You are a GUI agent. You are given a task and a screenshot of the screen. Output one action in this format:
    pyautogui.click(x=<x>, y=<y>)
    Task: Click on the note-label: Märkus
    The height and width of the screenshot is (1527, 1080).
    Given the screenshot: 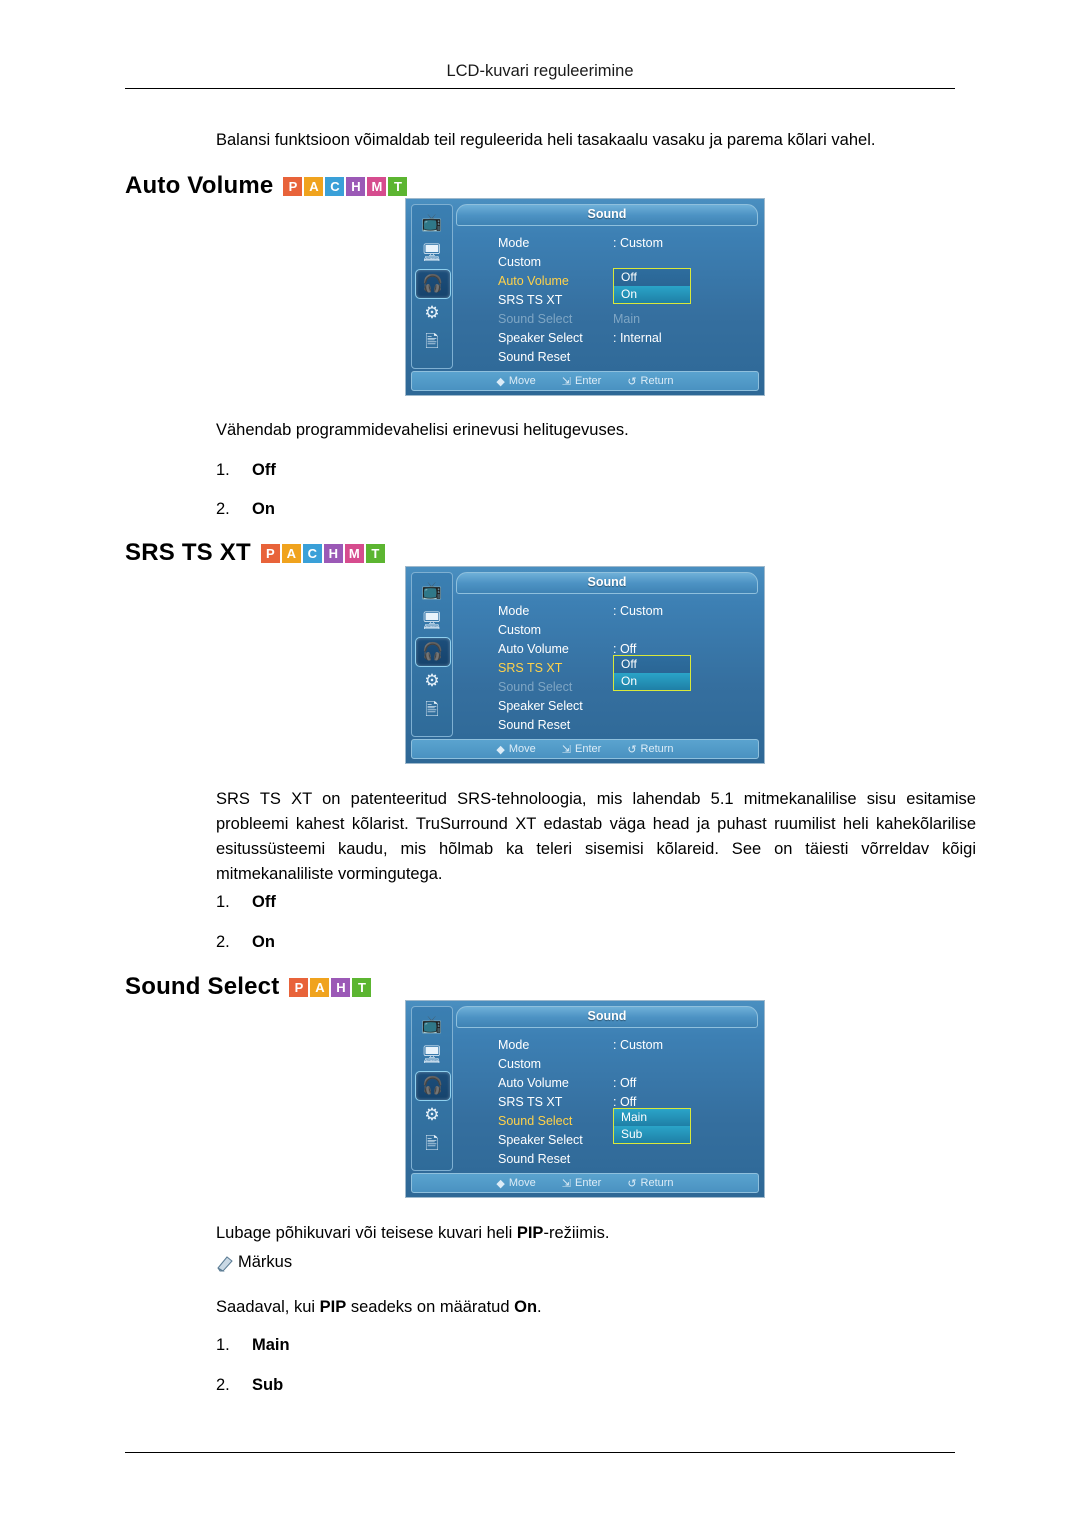 What is the action you would take?
    pyautogui.click(x=265, y=1262)
    